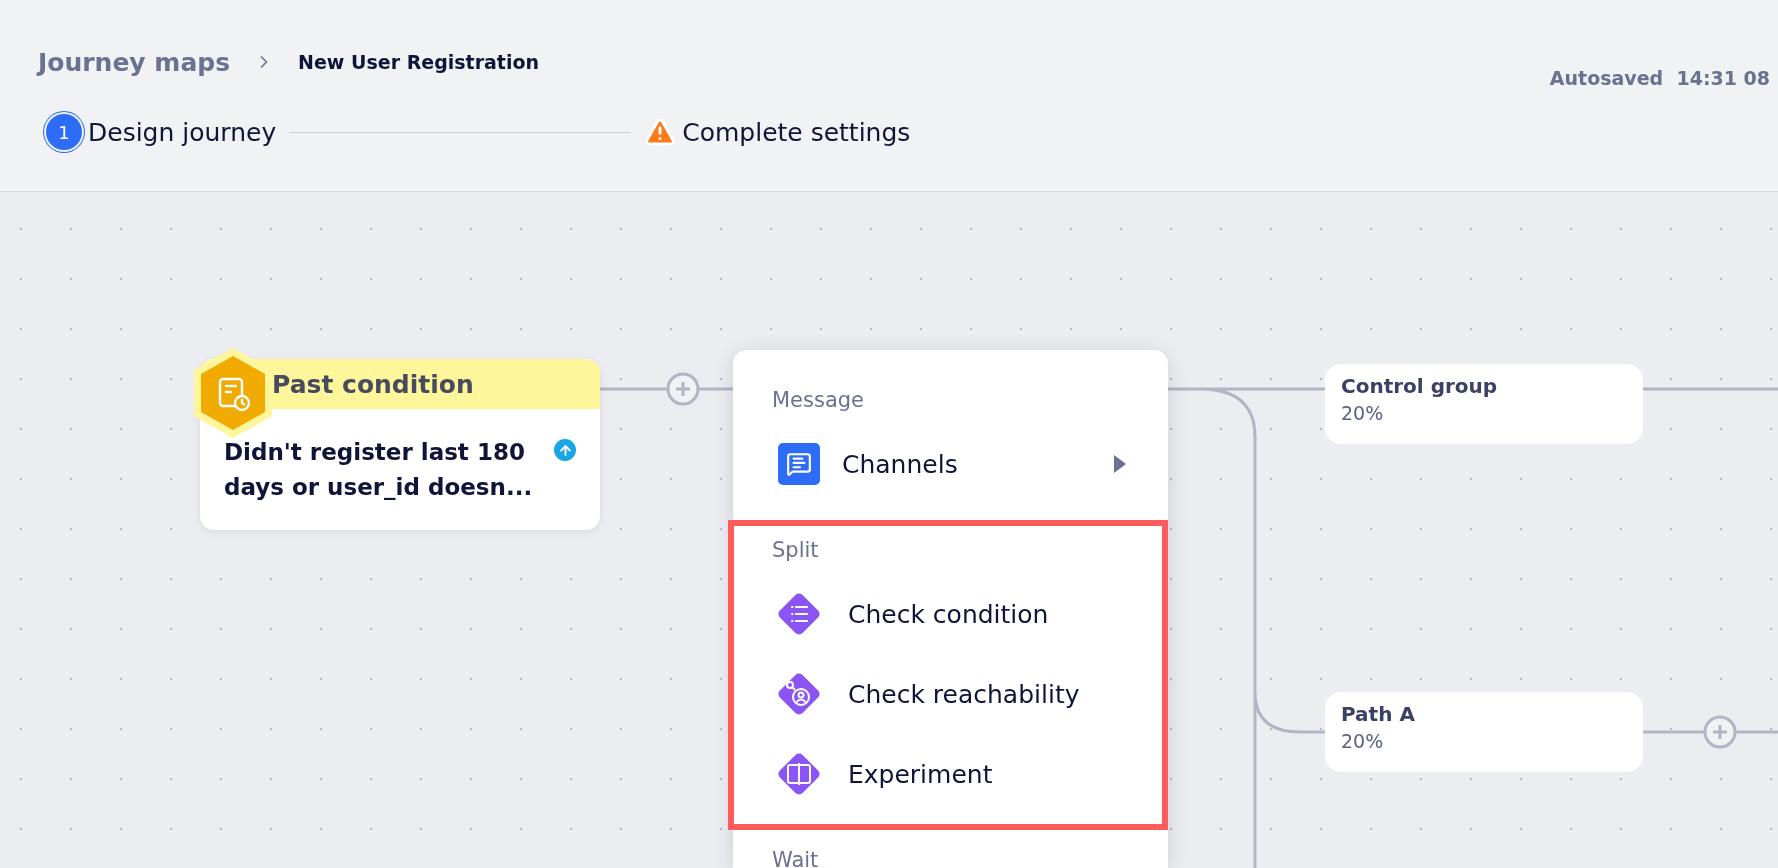 The width and height of the screenshot is (1778, 868). I want to click on chat-icon, so click(799, 464).